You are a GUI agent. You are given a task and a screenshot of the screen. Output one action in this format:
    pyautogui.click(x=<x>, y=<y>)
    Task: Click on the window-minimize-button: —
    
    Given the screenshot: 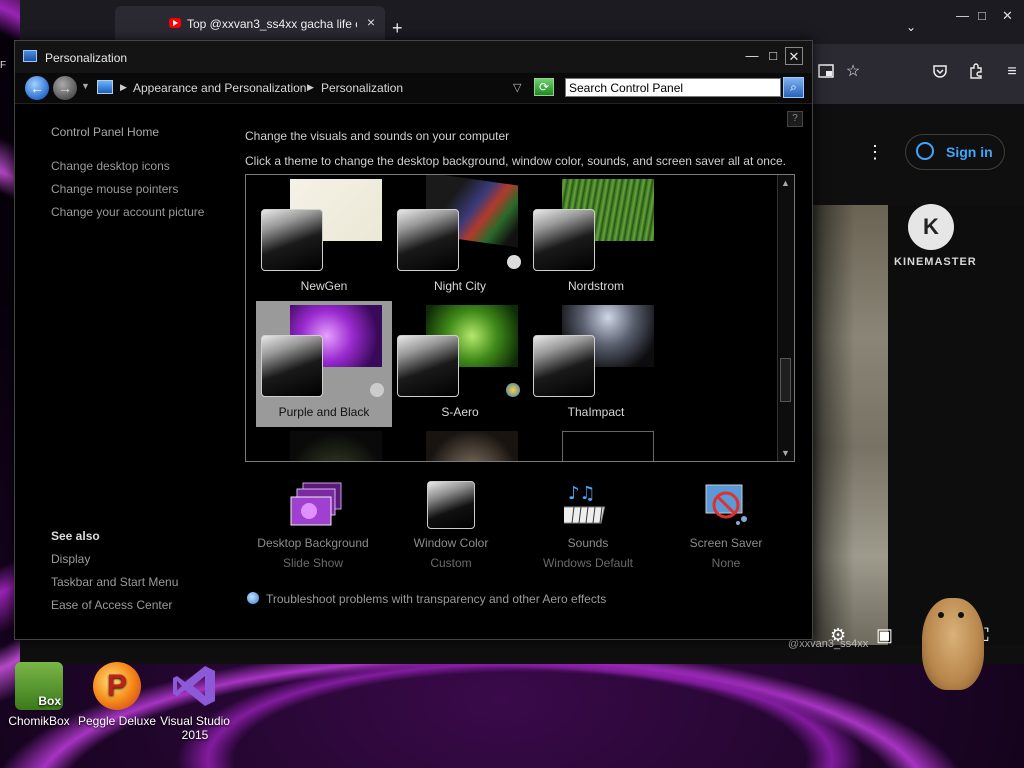 What is the action you would take?
    pyautogui.click(x=752, y=56)
    